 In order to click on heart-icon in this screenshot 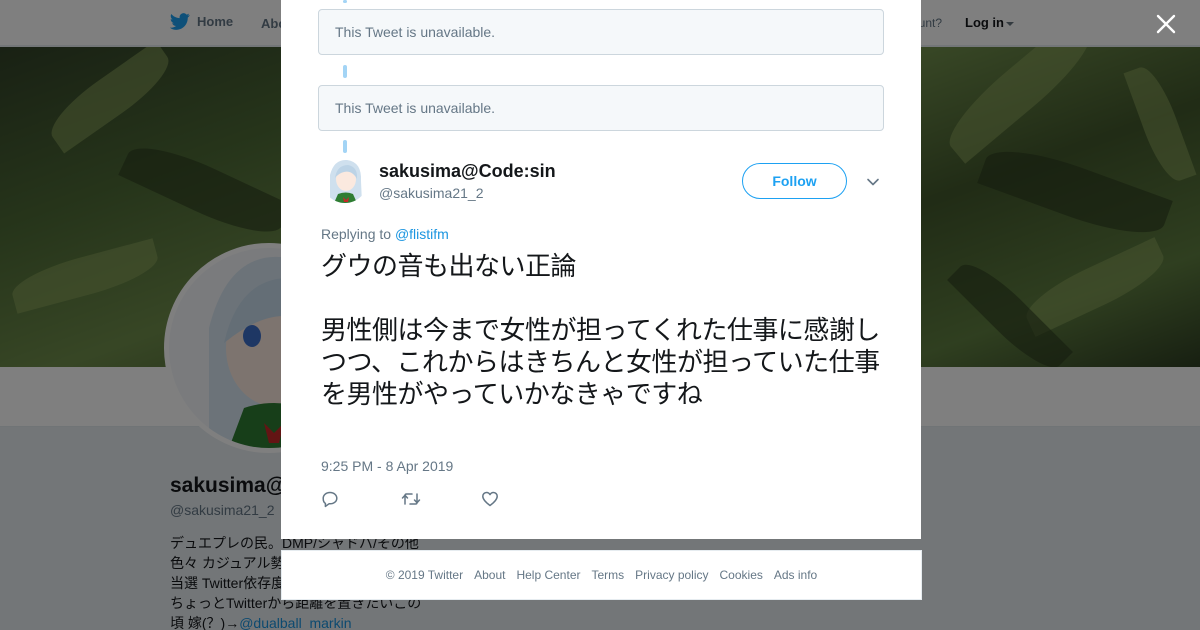, I will do `click(490, 499)`.